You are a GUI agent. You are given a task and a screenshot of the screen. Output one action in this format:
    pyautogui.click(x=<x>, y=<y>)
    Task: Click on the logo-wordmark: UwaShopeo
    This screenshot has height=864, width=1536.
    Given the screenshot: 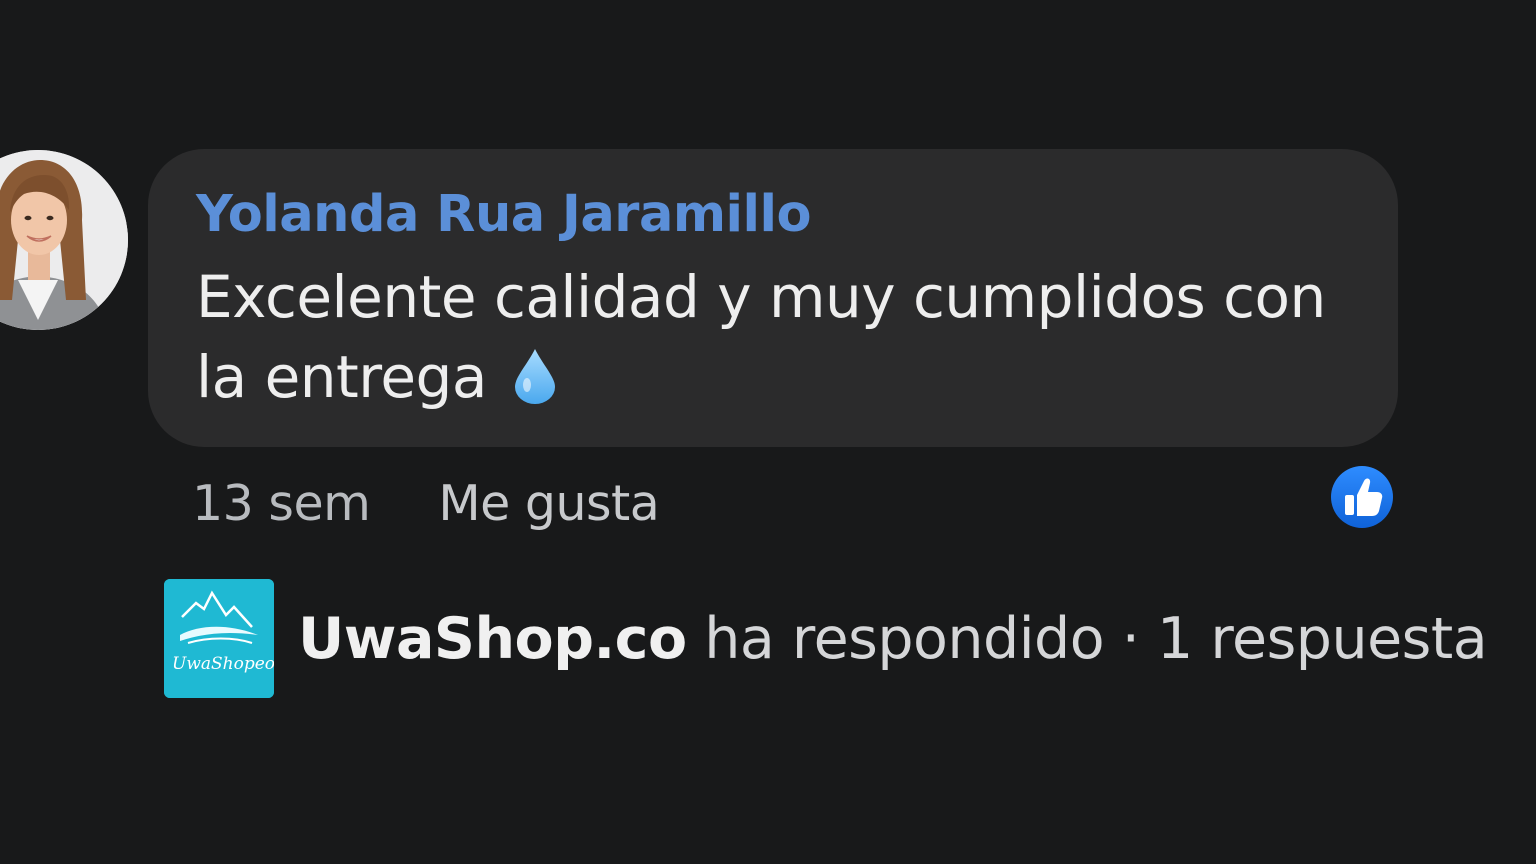 What is the action you would take?
    pyautogui.click(x=223, y=664)
    